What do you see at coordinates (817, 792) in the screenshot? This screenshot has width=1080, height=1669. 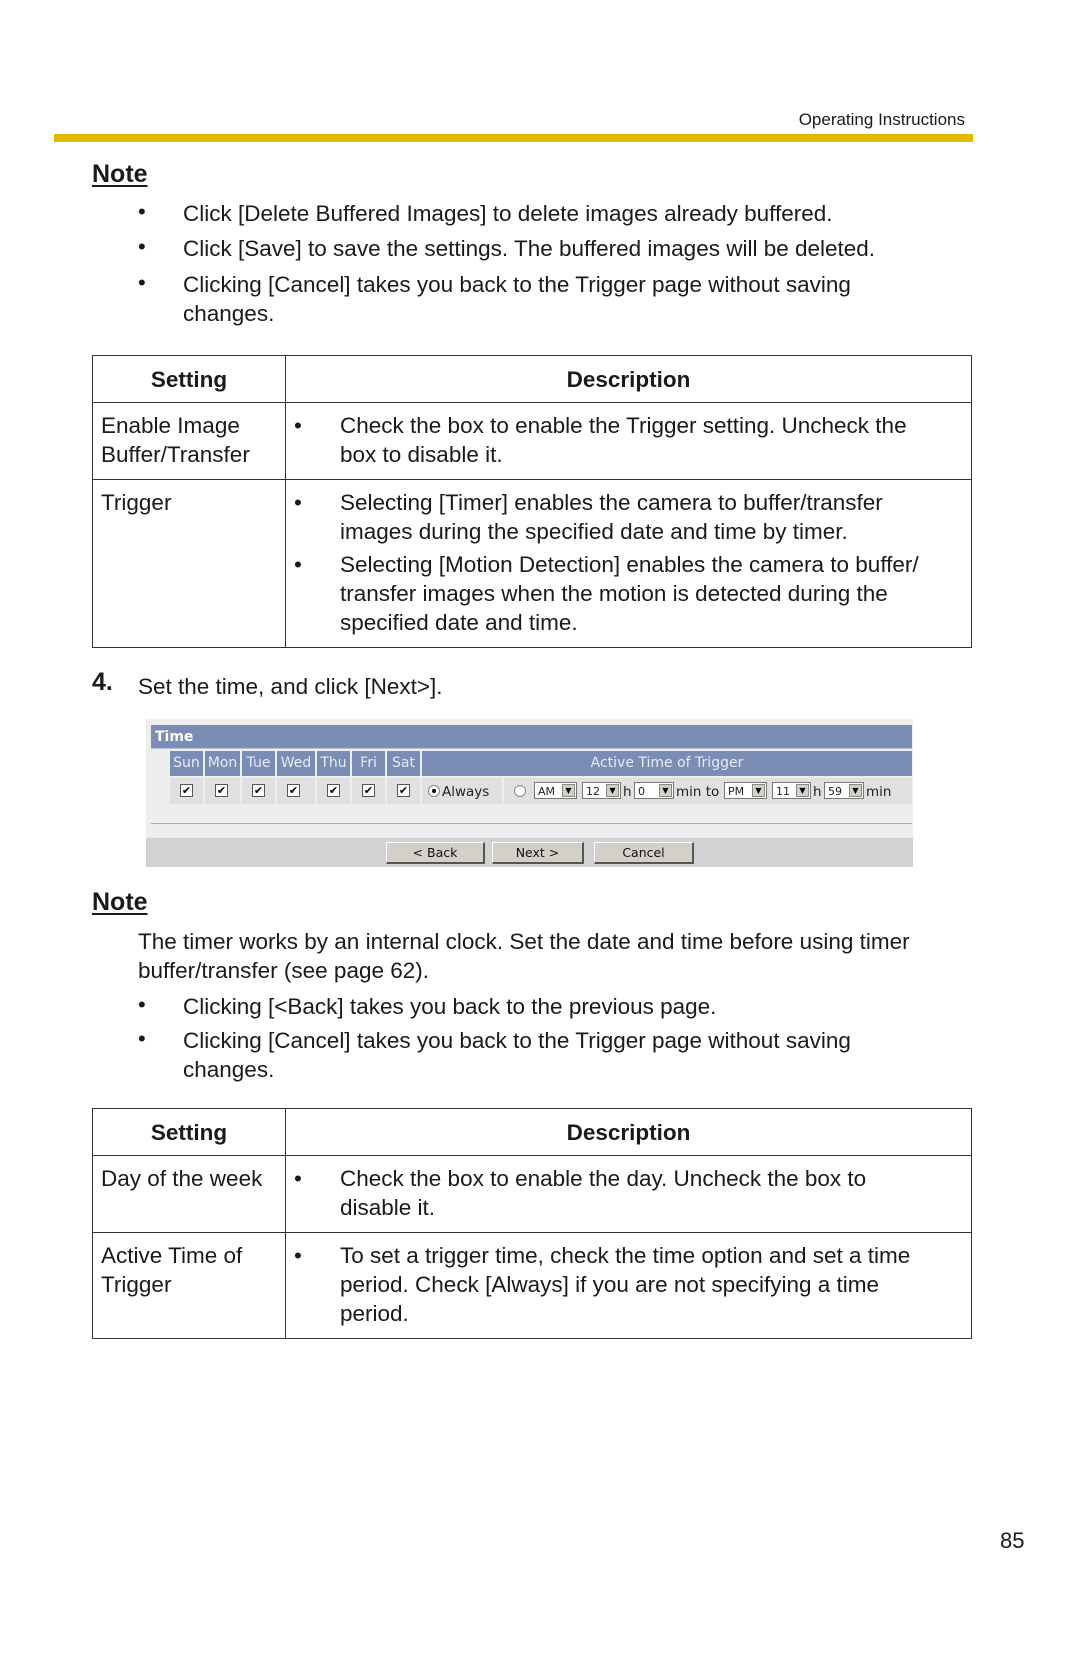 I see `hour-unit-label: h` at bounding box center [817, 792].